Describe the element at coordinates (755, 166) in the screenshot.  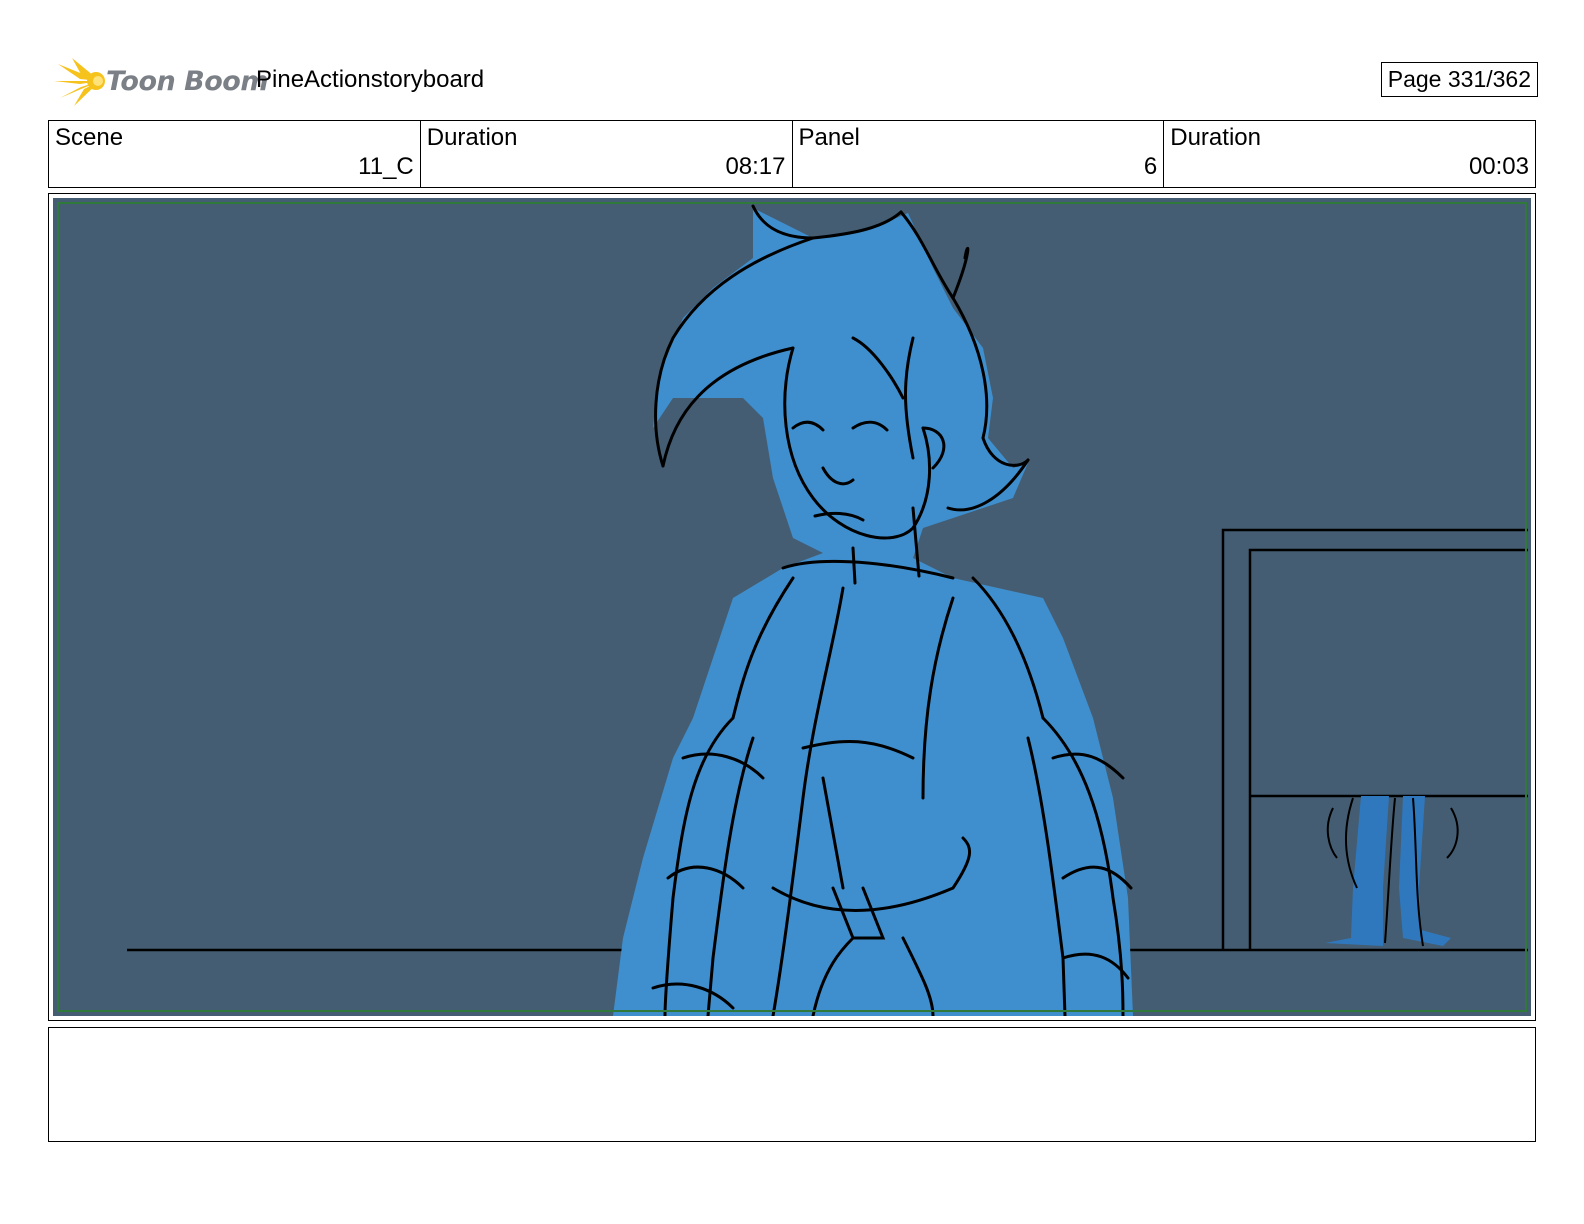
I see `scene-duration-value: 08:17` at that location.